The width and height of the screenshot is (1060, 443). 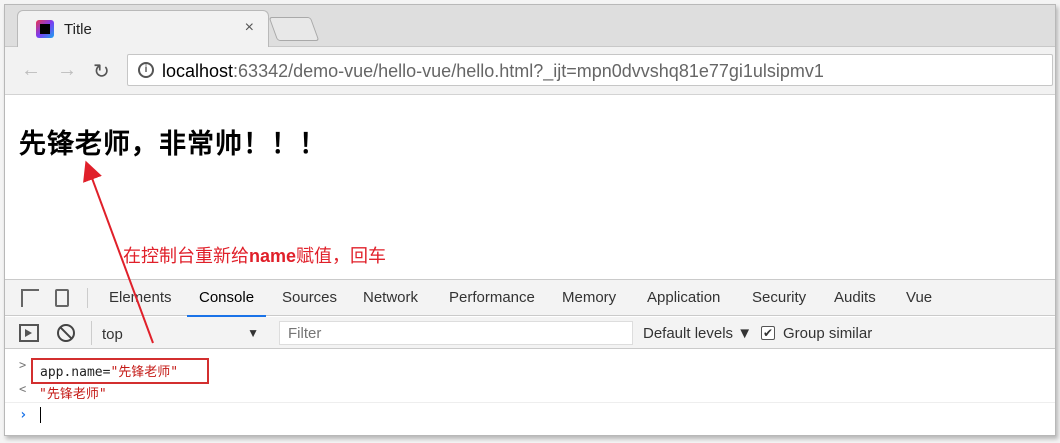 What do you see at coordinates (30, 298) in the screenshot?
I see `inspect-icon` at bounding box center [30, 298].